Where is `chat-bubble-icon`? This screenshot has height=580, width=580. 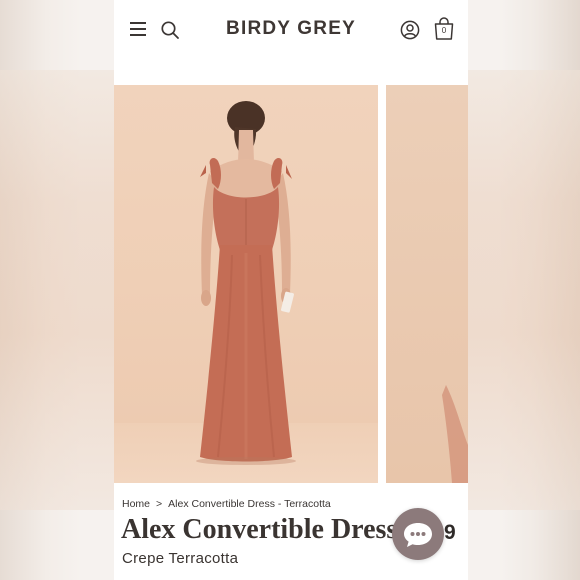
chat-bubble-icon is located at coordinates (418, 535).